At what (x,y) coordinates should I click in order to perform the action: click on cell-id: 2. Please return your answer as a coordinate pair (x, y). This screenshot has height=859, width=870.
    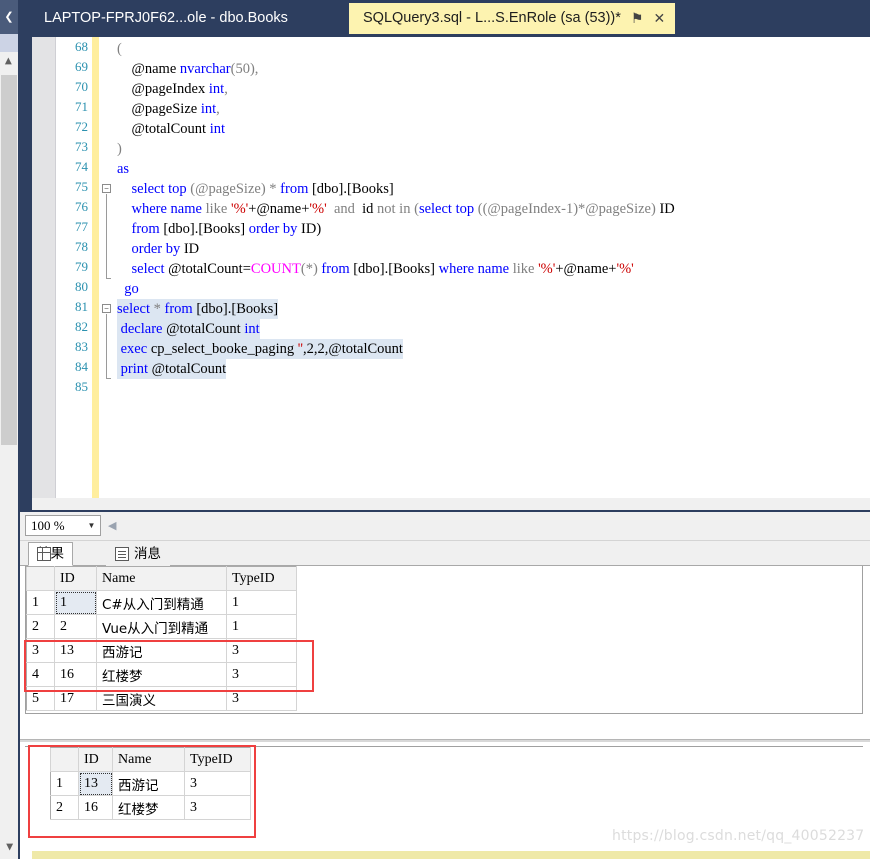
    Looking at the image, I should click on (75, 626).